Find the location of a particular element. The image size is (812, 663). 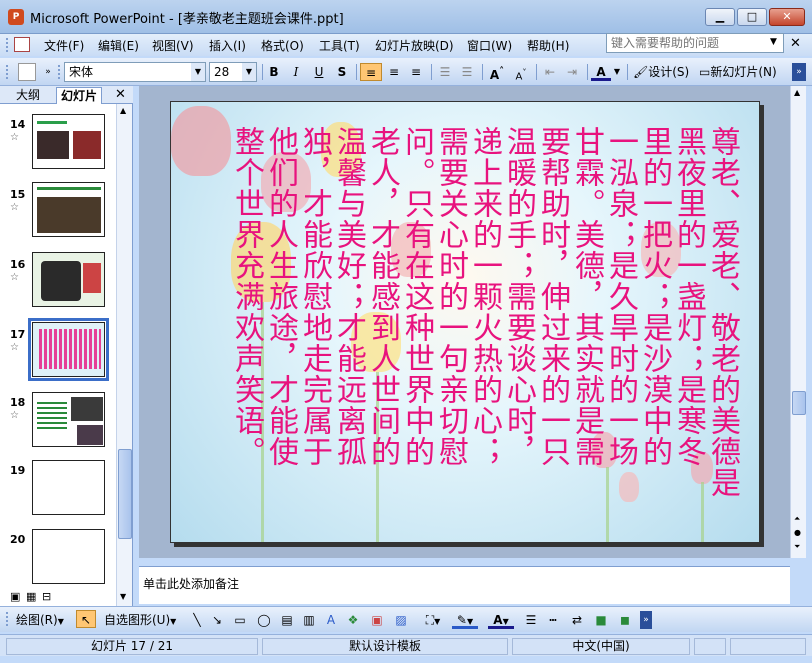

menu-insert: 插入(I) is located at coordinates (227, 45).